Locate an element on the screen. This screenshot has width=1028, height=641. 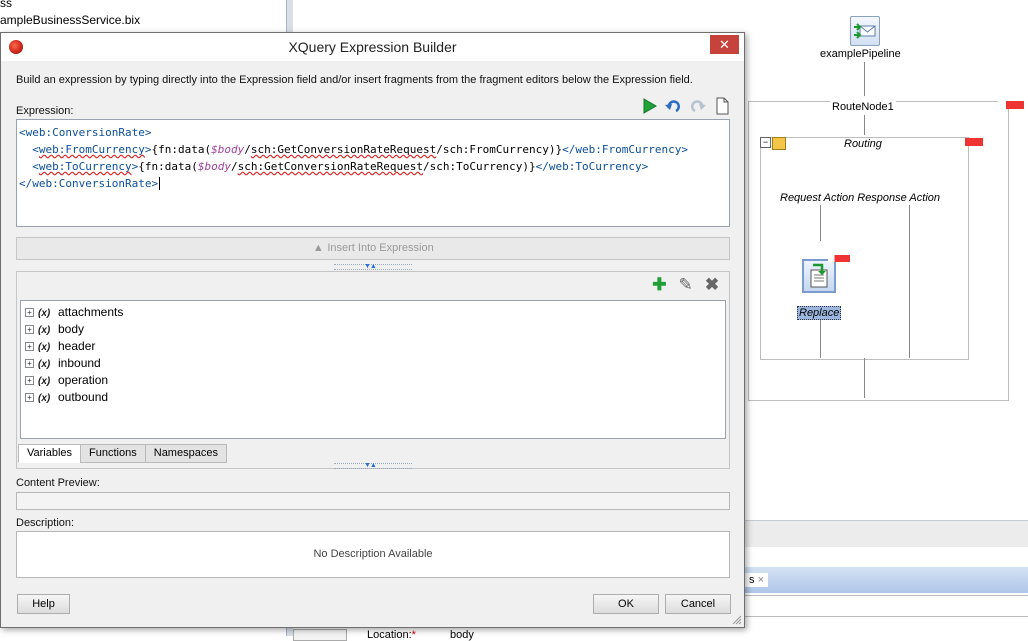
location-label: Location:* is located at coordinates (391, 635).